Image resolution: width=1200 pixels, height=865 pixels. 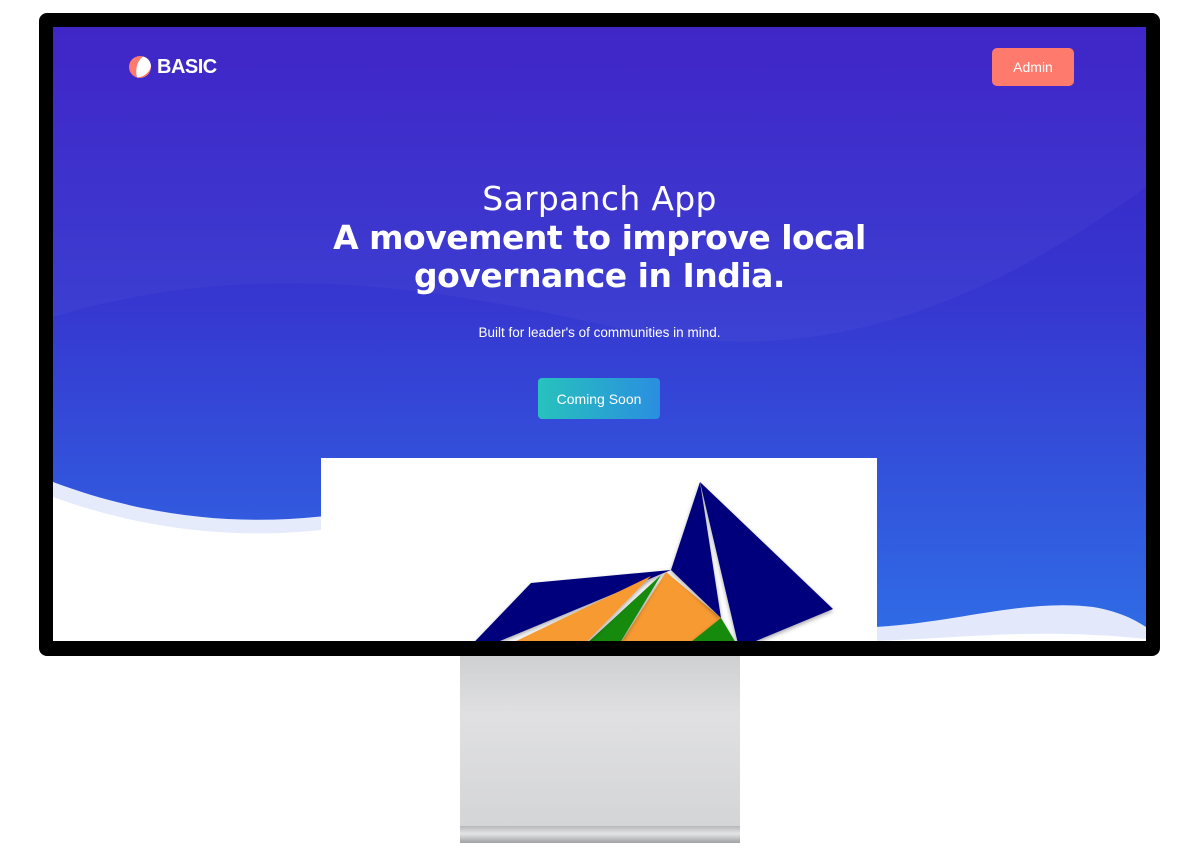 What do you see at coordinates (599, 398) in the screenshot?
I see `coming-soon-button: Coming Soon` at bounding box center [599, 398].